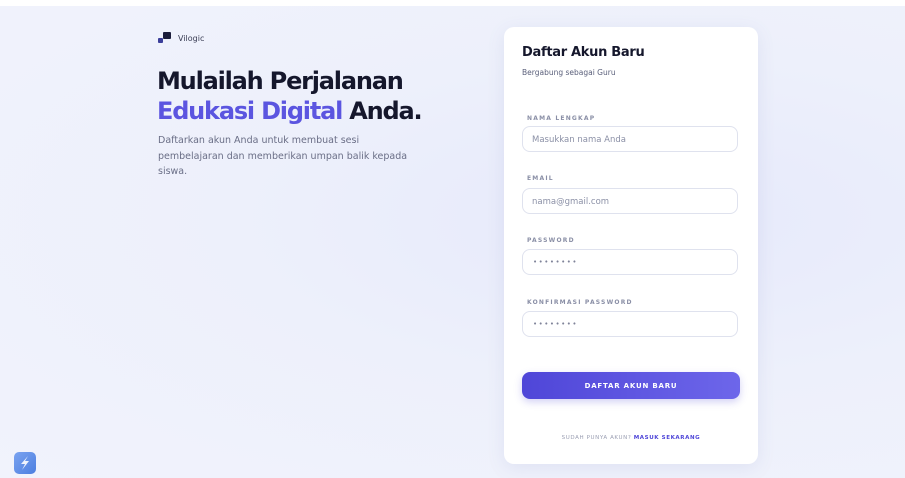 The width and height of the screenshot is (905, 478). I want to click on login-prompt: SUDAH PUNYA AKUN? MASUK SEKARANG, so click(631, 438).